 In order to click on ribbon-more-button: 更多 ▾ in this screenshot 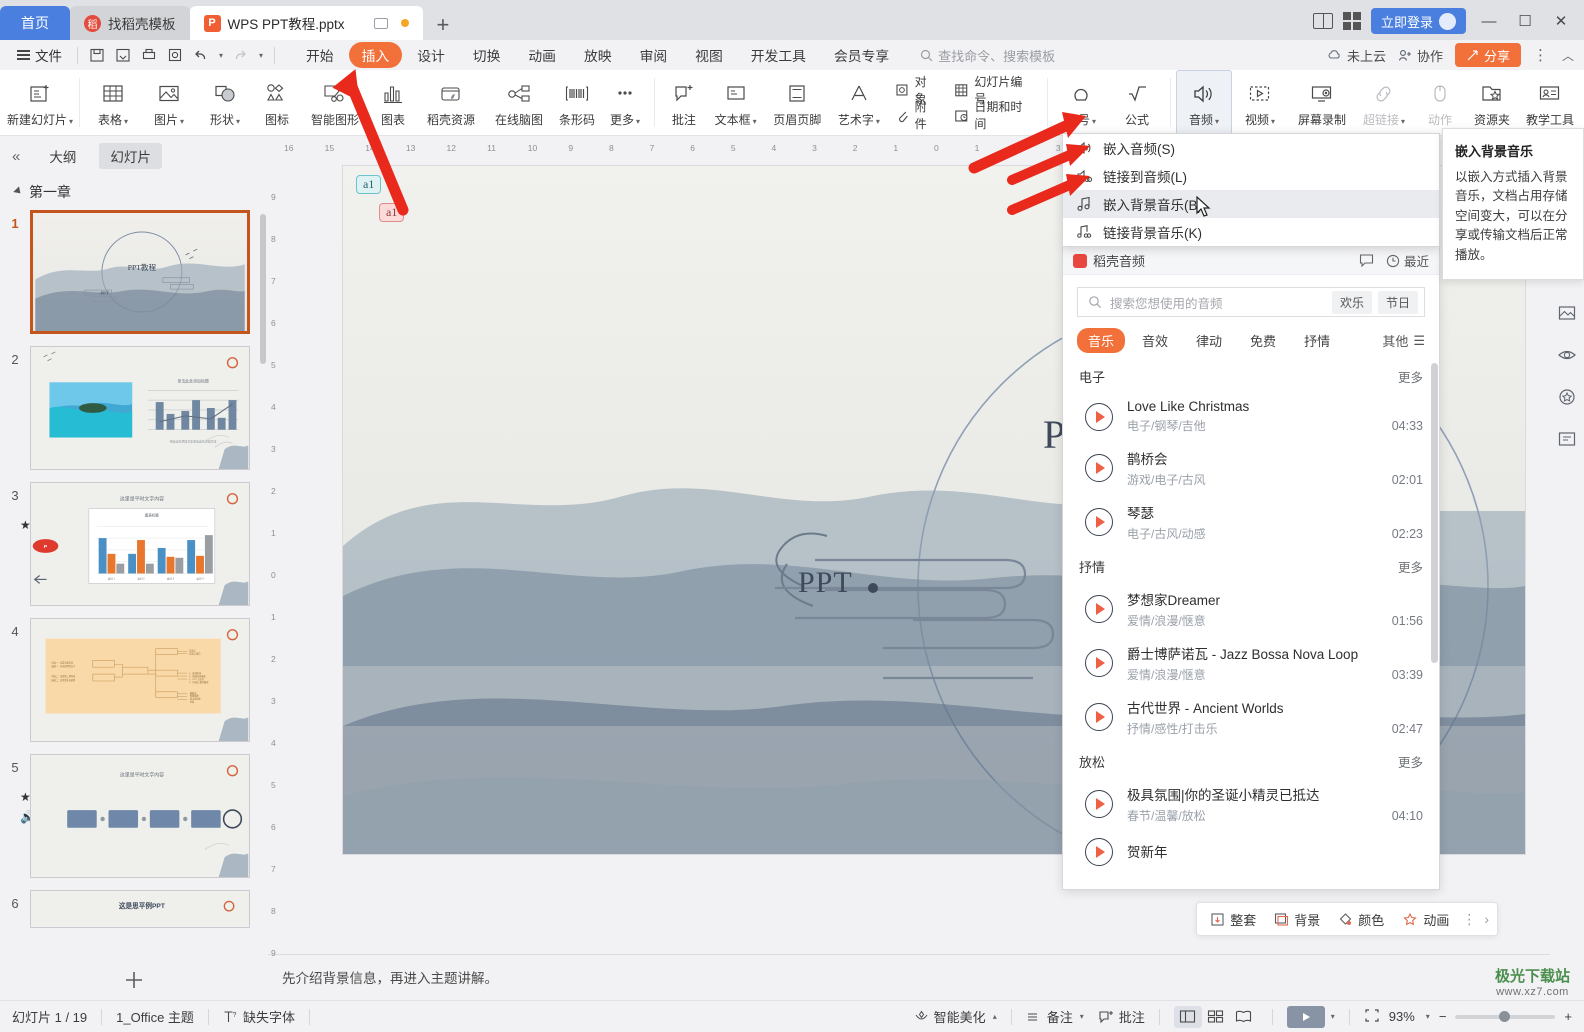, I will do `click(625, 102)`.